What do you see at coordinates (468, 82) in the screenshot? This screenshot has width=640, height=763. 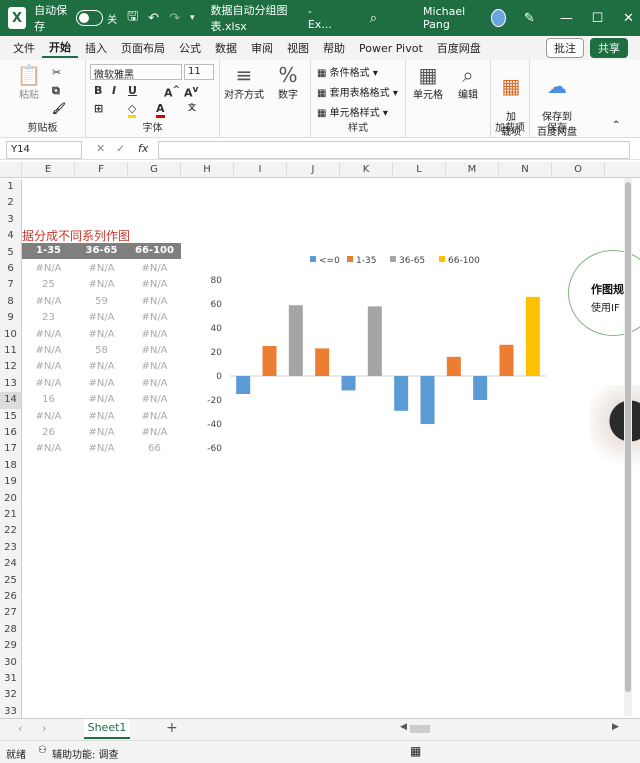 I see `edit-button: ⌕ 编辑` at bounding box center [468, 82].